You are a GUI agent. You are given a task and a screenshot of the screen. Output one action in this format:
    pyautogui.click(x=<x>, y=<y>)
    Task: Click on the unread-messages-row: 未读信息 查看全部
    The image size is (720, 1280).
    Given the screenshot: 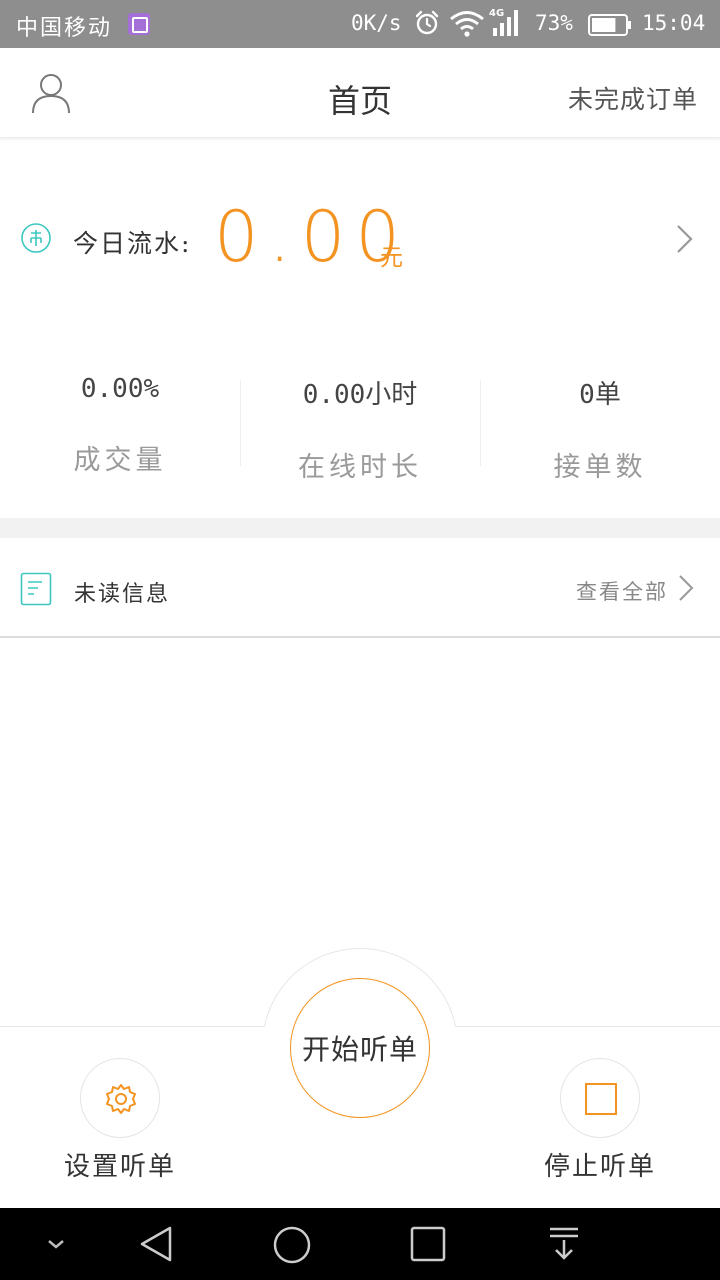 What is the action you would take?
    pyautogui.click(x=360, y=588)
    